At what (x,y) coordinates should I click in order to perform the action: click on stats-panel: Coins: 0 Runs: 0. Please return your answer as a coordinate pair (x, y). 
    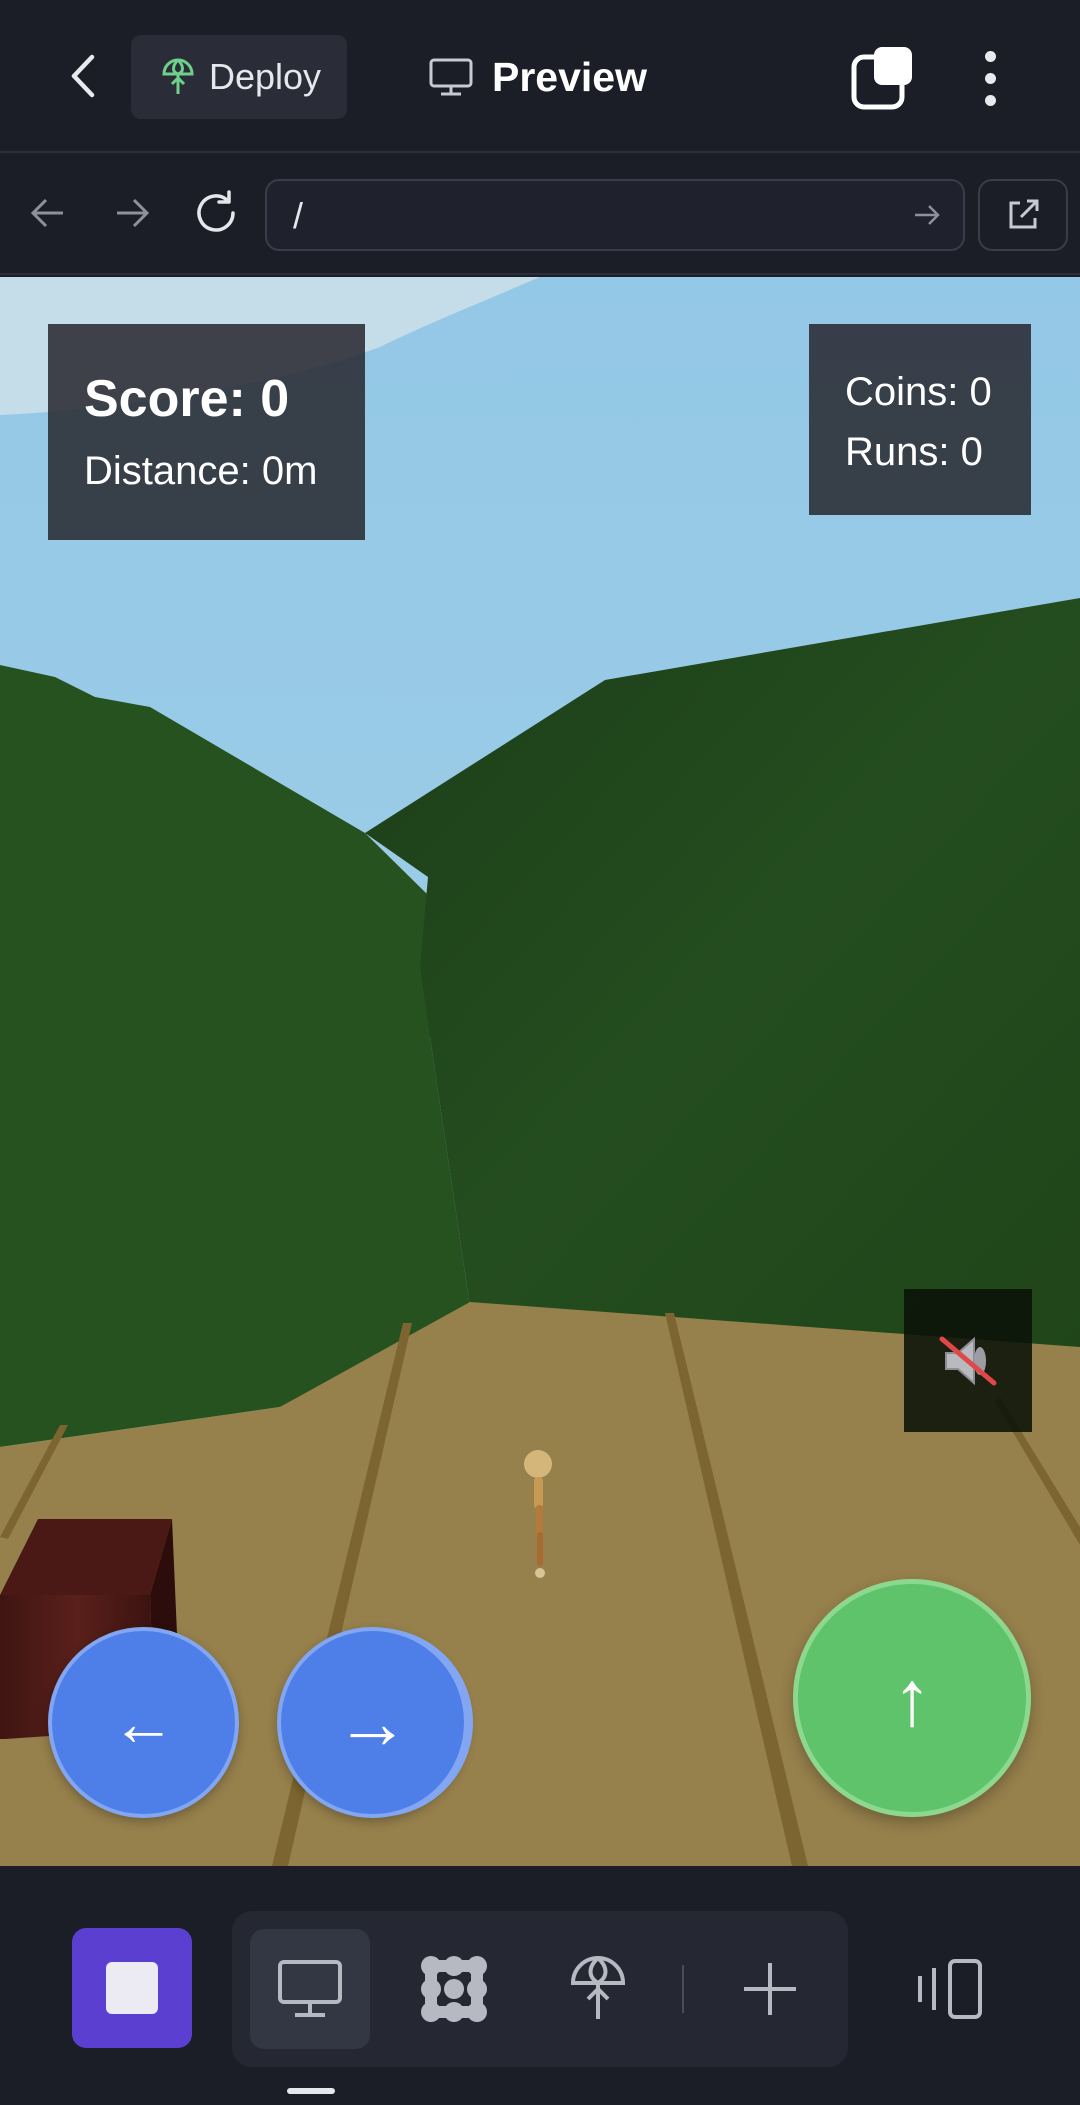
    Looking at the image, I should click on (920, 419).